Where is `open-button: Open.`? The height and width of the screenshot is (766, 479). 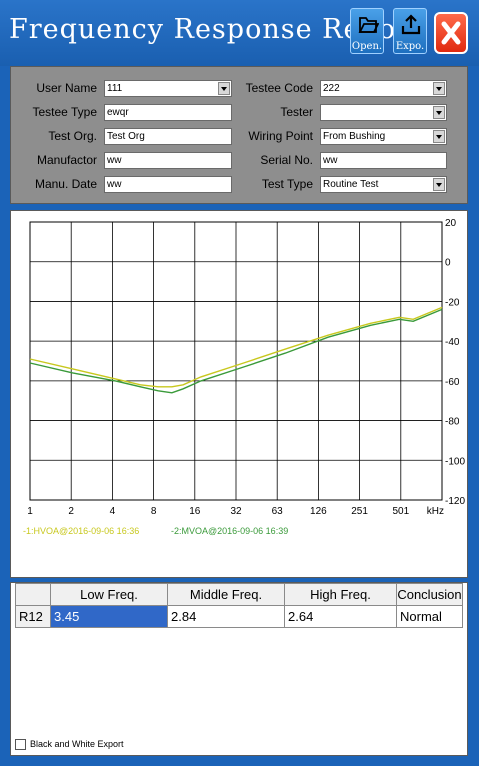 open-button: Open. is located at coordinates (367, 31).